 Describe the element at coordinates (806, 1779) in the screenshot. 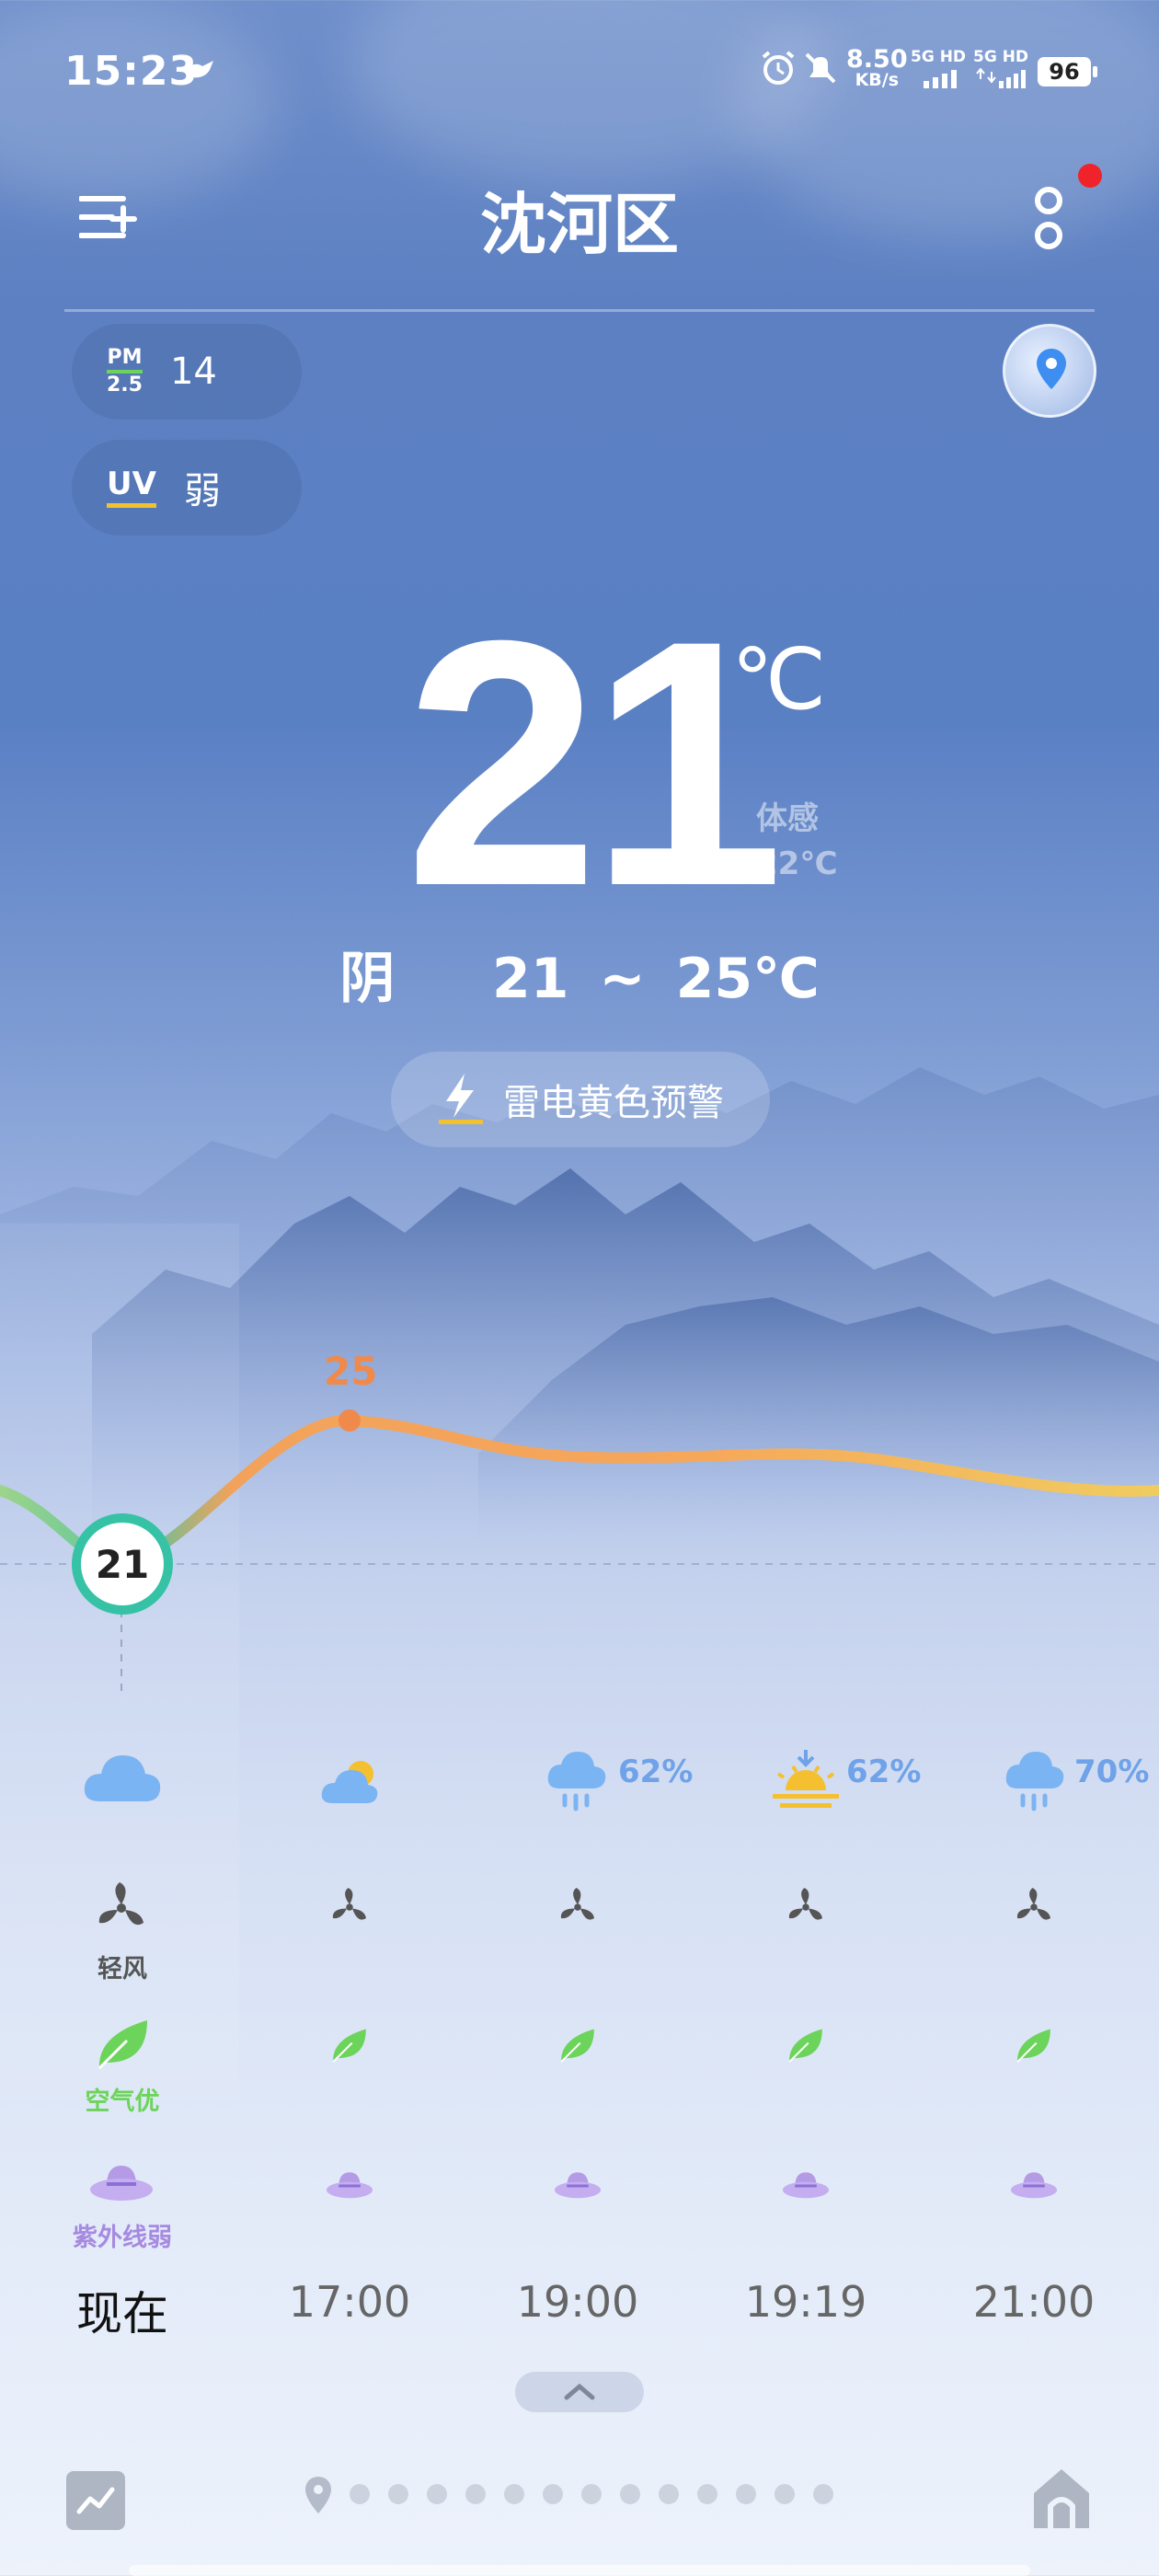

I see `sunset-icon` at that location.